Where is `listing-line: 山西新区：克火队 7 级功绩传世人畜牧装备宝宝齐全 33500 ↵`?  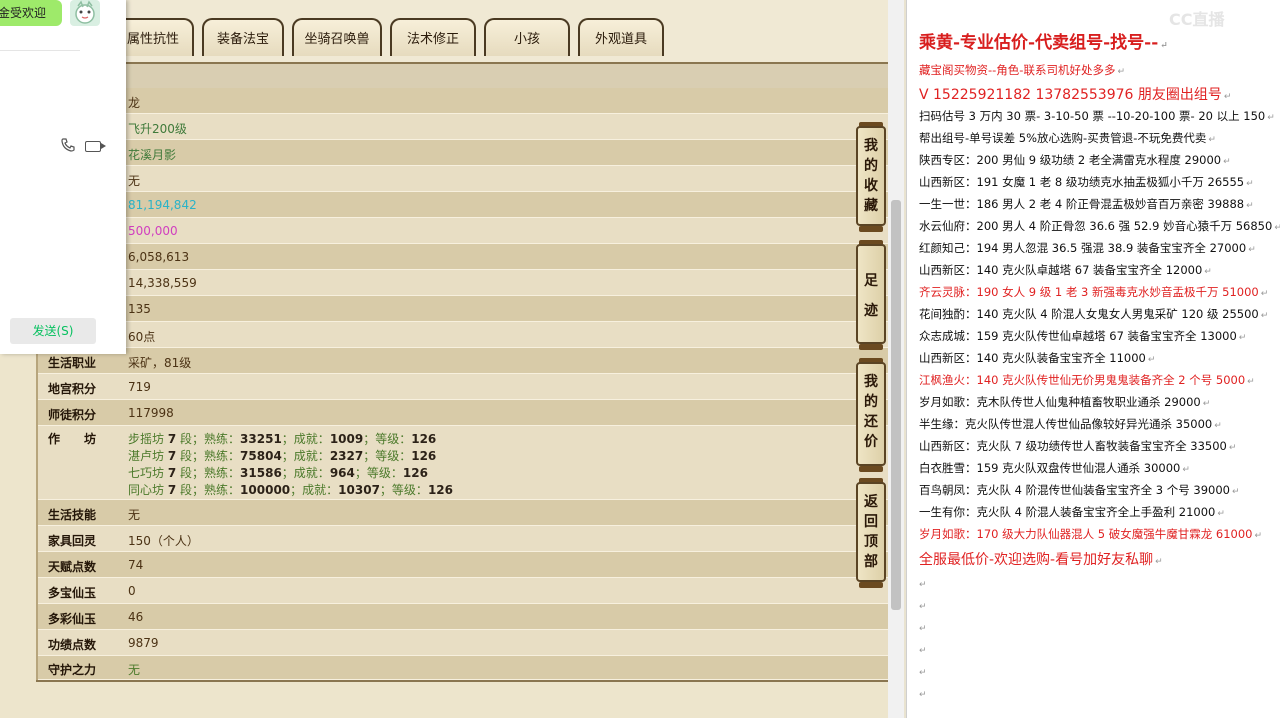 listing-line: 山西新区：克火队 7 级功绩传世人畜牧装备宝宝齐全 33500 ↵ is located at coordinates (1078, 446).